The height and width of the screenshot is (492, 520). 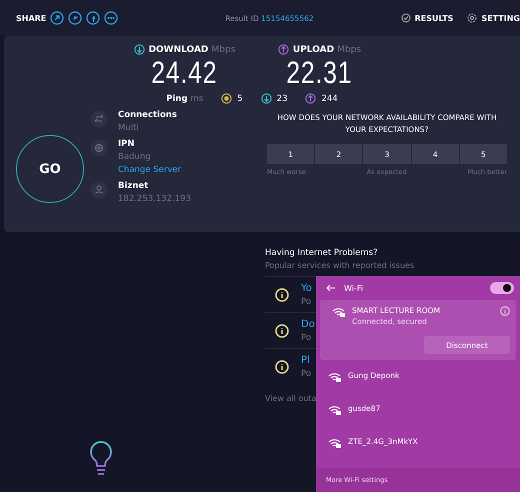 I want to click on ping-value: 244, so click(x=329, y=99).